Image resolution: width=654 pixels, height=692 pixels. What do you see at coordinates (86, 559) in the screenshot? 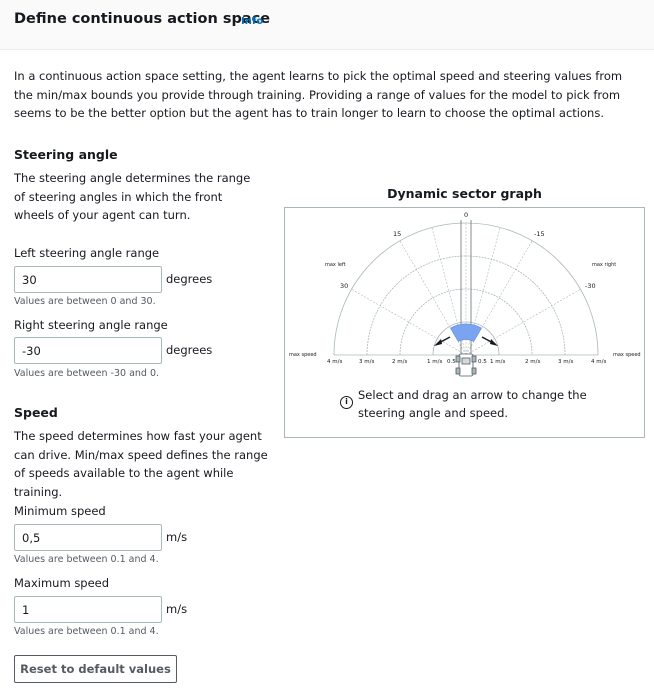
I see `min-speed-hint: Values are between 0.1 and 4.` at bounding box center [86, 559].